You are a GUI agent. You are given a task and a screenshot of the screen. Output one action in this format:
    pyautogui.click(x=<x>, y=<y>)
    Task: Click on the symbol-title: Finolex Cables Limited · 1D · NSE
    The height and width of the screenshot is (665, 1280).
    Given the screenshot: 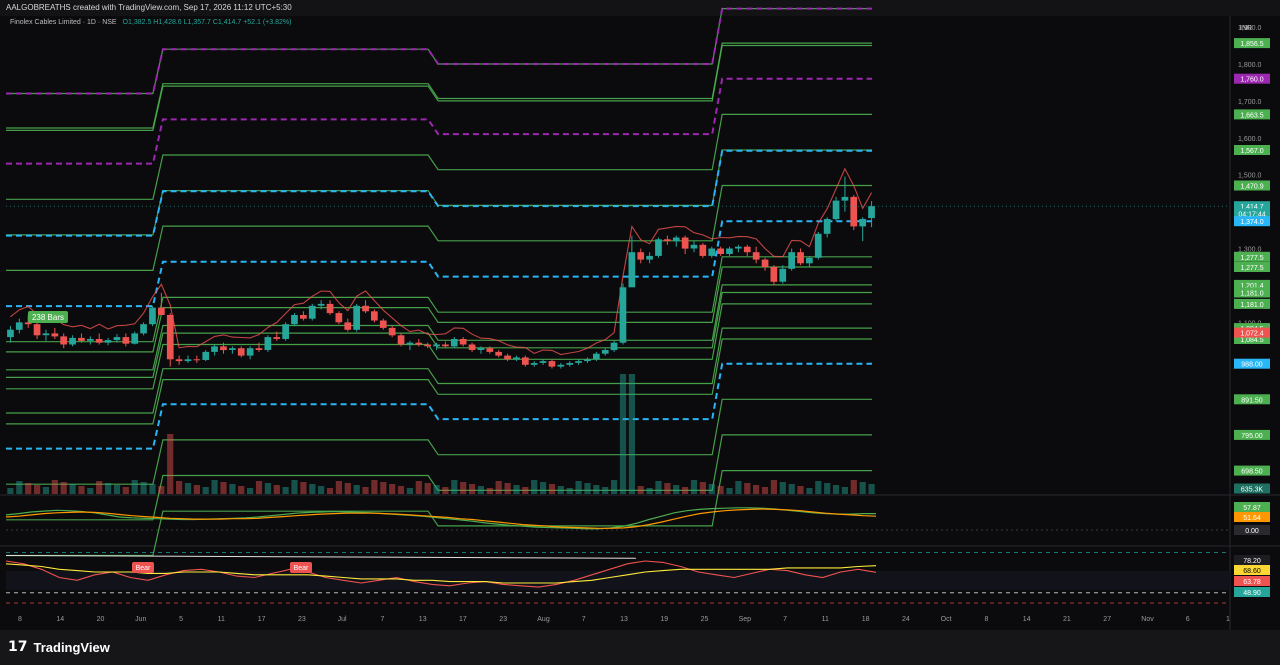 What is the action you would take?
    pyautogui.click(x=63, y=22)
    